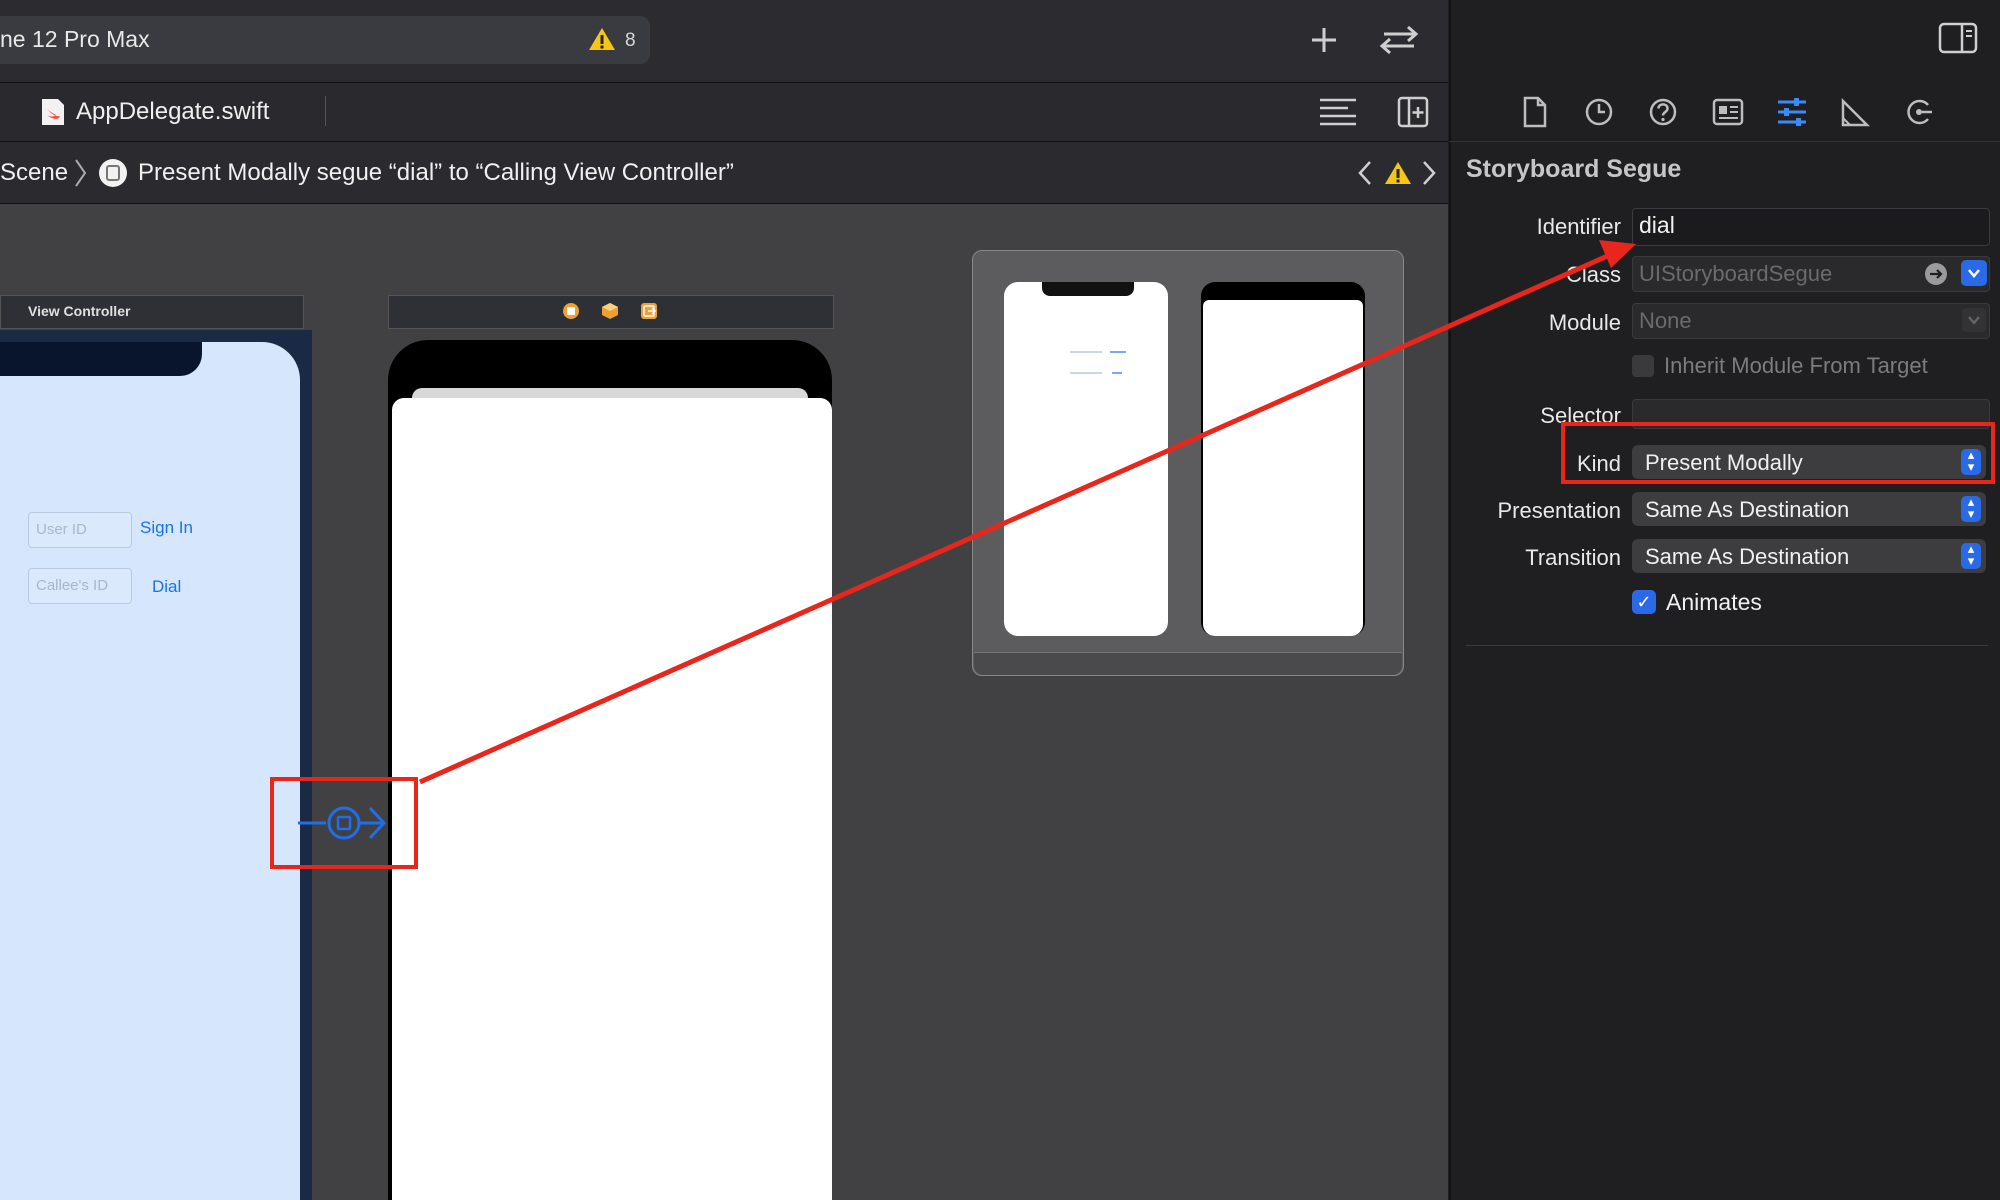  Describe the element at coordinates (166, 587) in the screenshot. I see `dial-button: Dial` at that location.